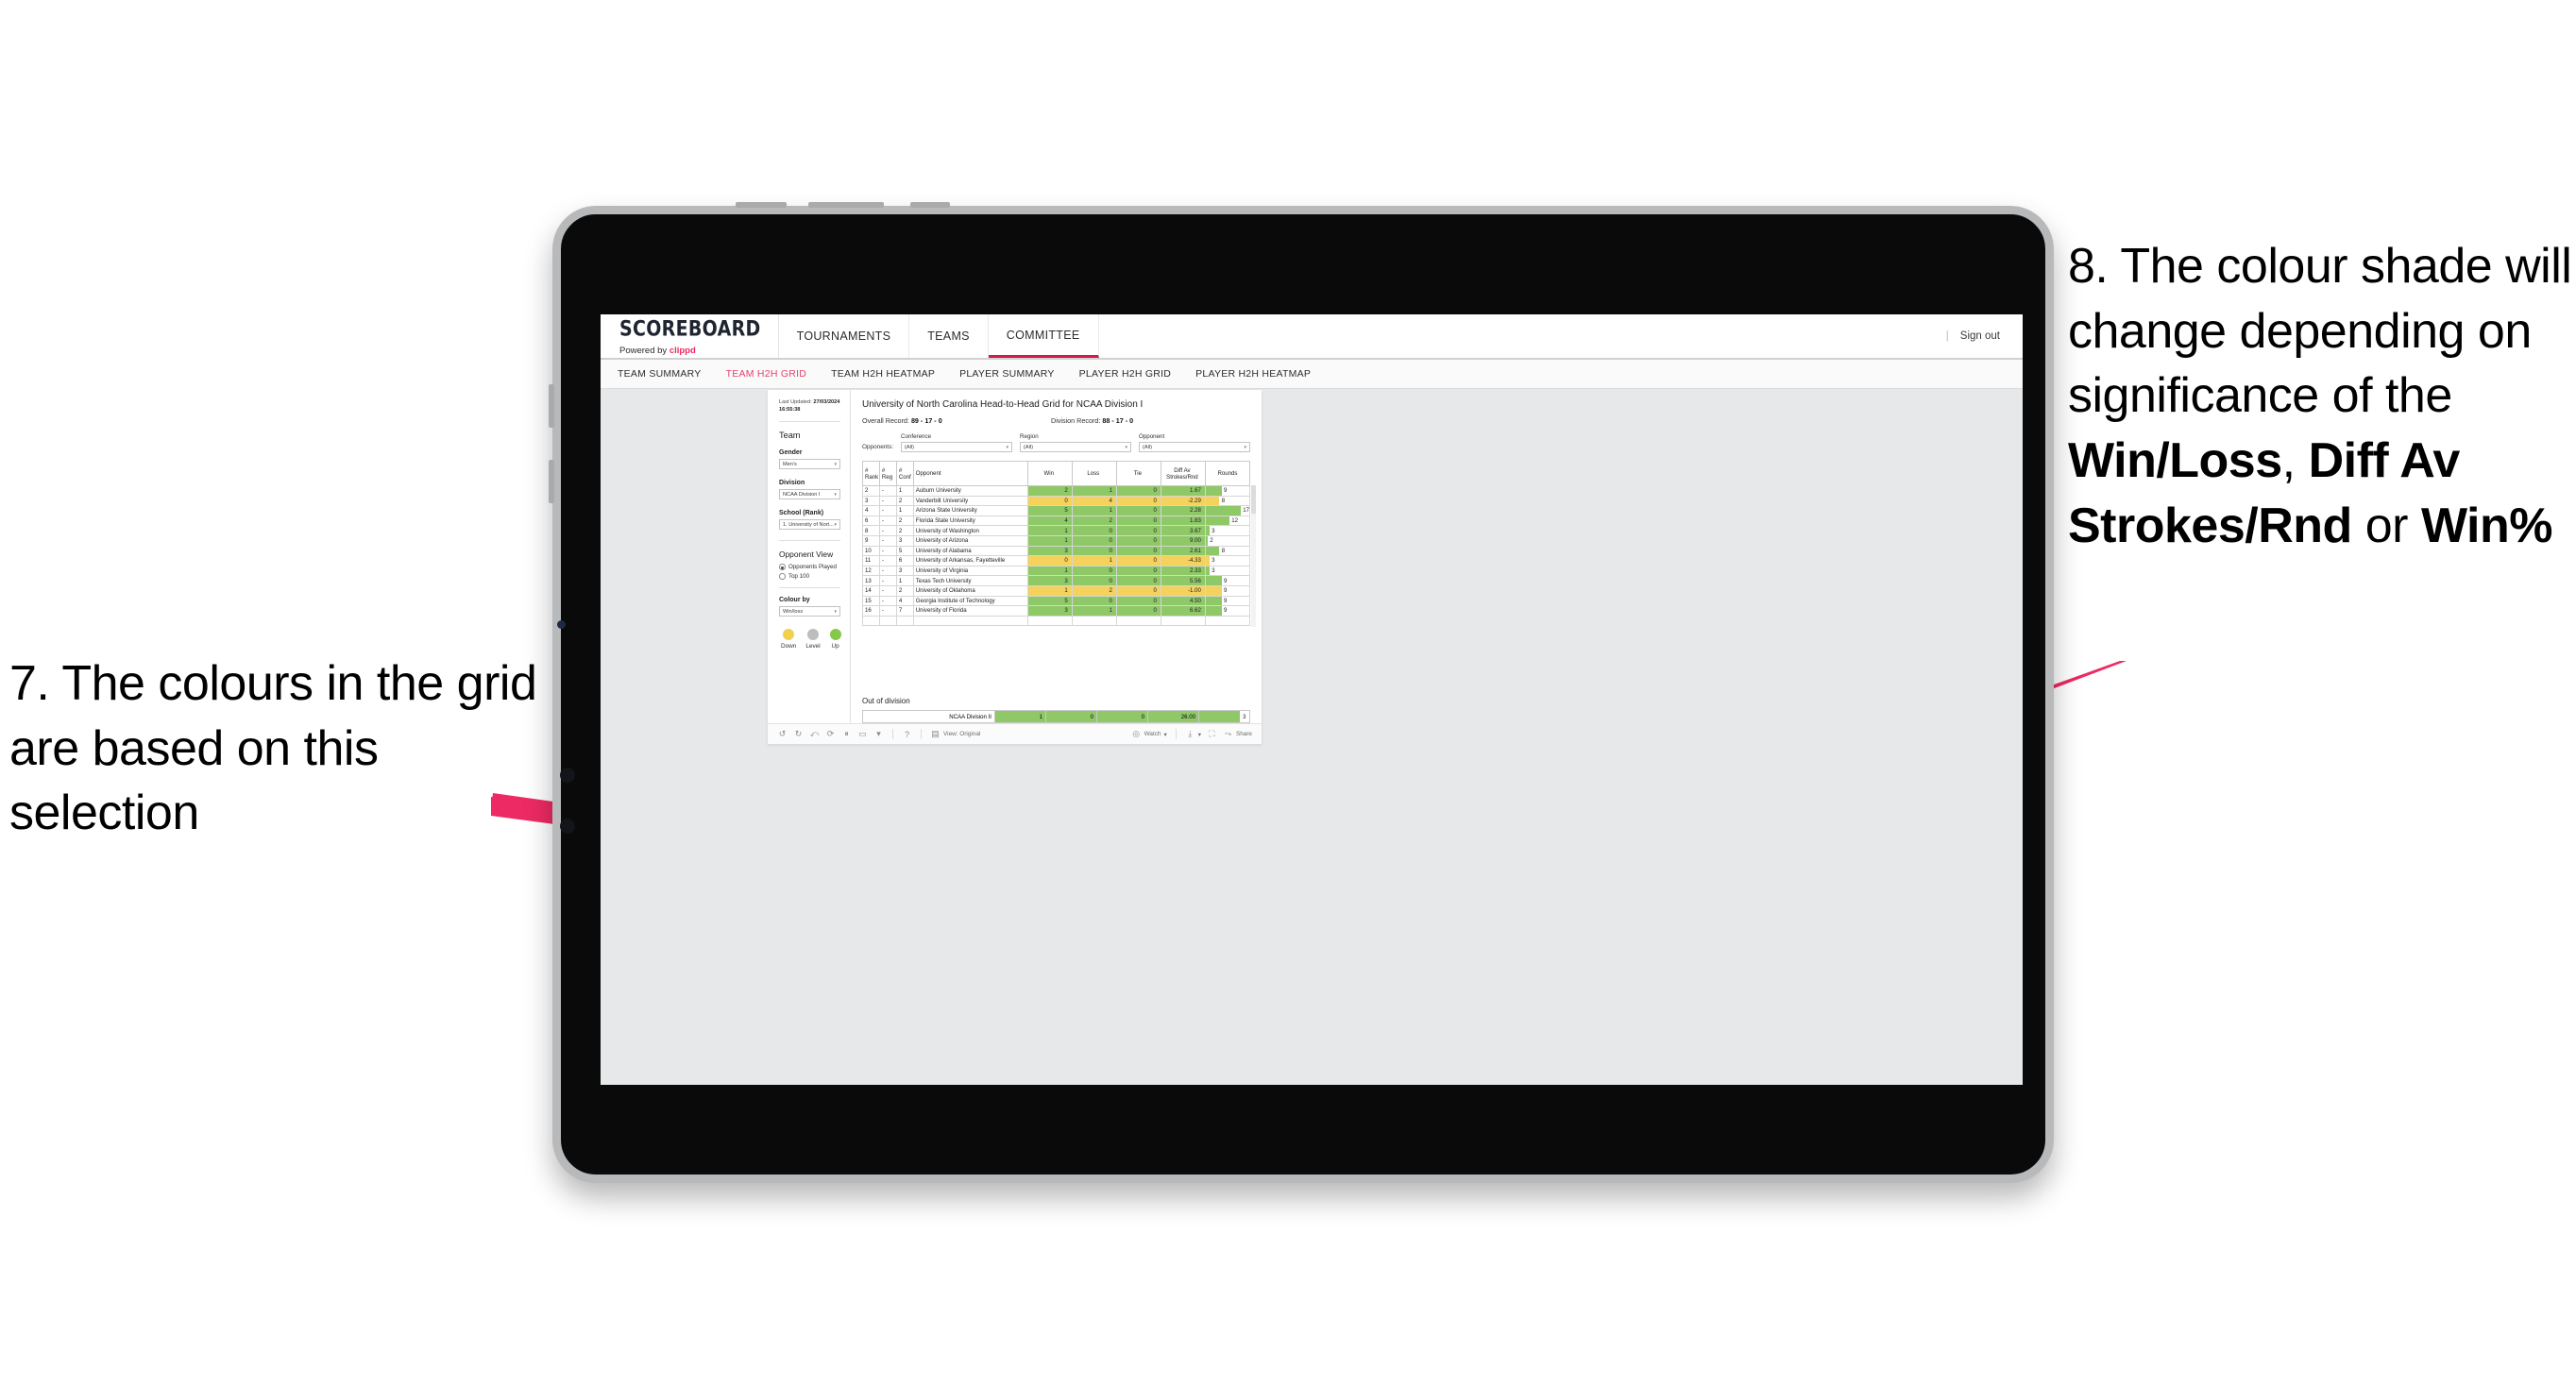  Describe the element at coordinates (1212, 734) in the screenshot. I see `fullscreen-icon: ⛶` at that location.